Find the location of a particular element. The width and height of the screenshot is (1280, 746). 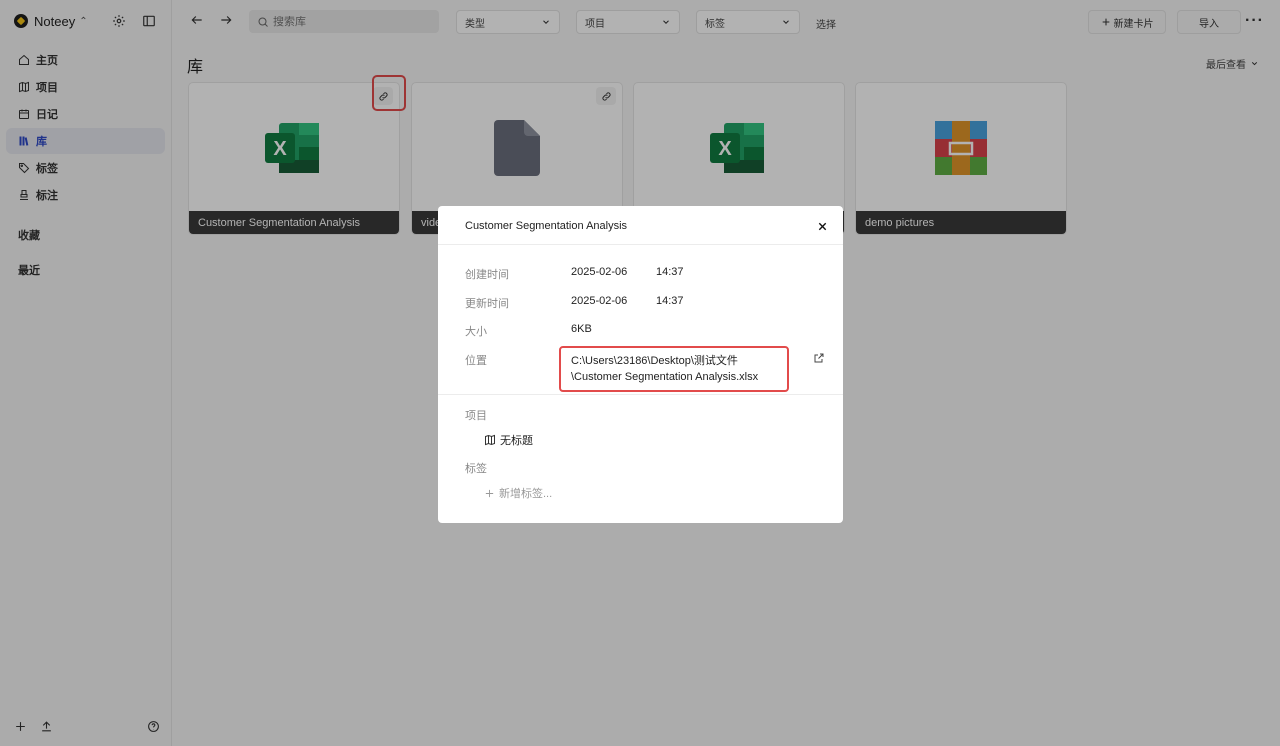

location-label: 位置 is located at coordinates (476, 361).